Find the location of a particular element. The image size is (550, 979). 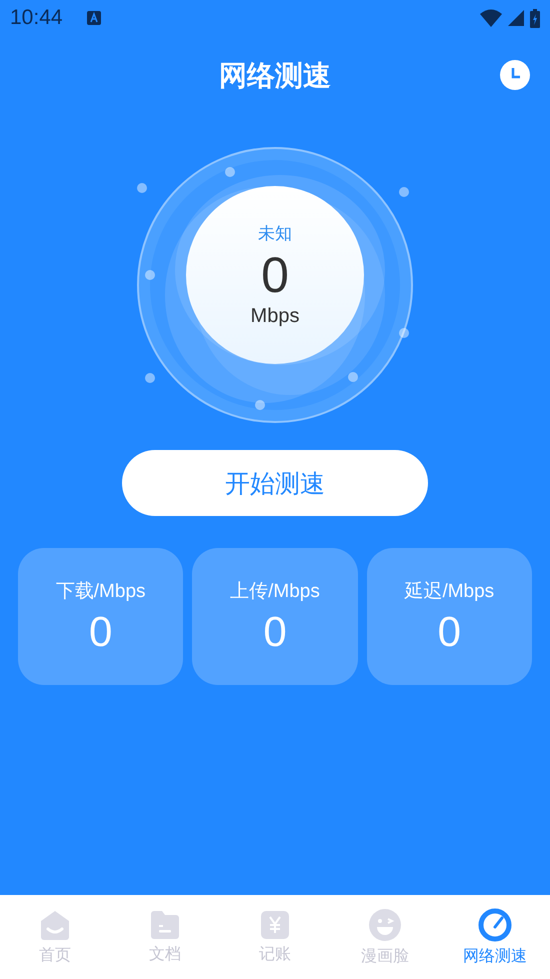

stat-label: 上传/Mbps is located at coordinates (275, 592).